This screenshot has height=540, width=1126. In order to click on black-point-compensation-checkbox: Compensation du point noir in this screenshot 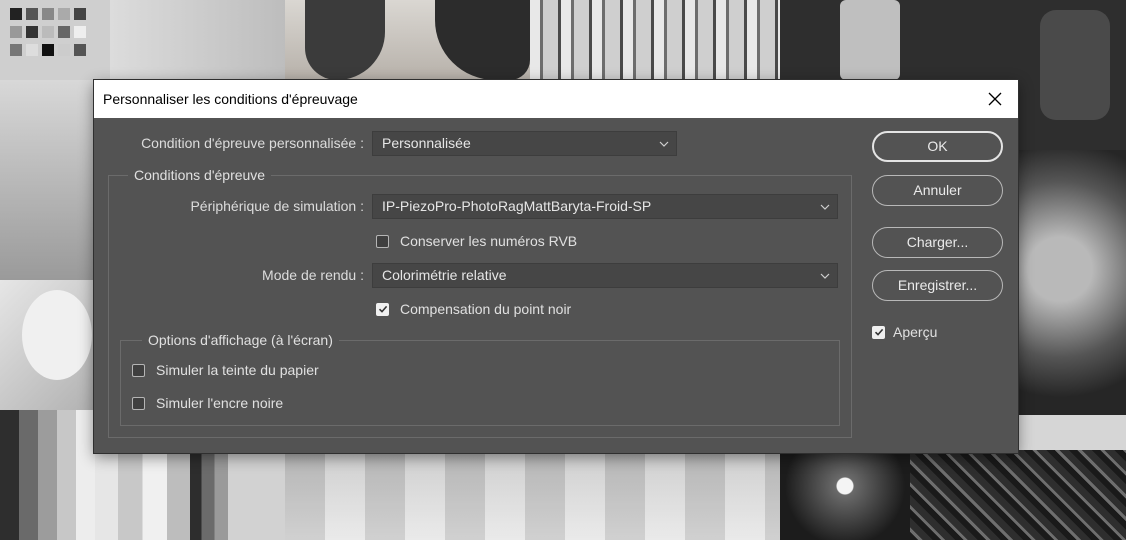, I will do `click(473, 309)`.